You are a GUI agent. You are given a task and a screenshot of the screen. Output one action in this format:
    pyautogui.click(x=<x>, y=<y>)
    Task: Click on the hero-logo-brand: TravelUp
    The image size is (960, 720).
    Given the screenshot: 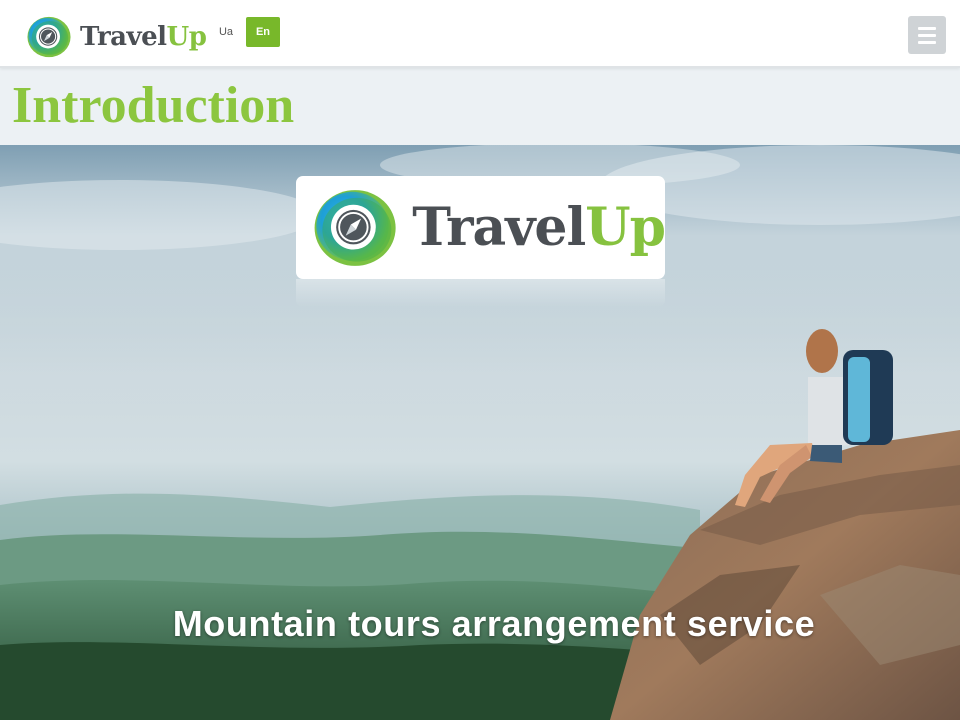 What is the action you would take?
    pyautogui.click(x=539, y=227)
    